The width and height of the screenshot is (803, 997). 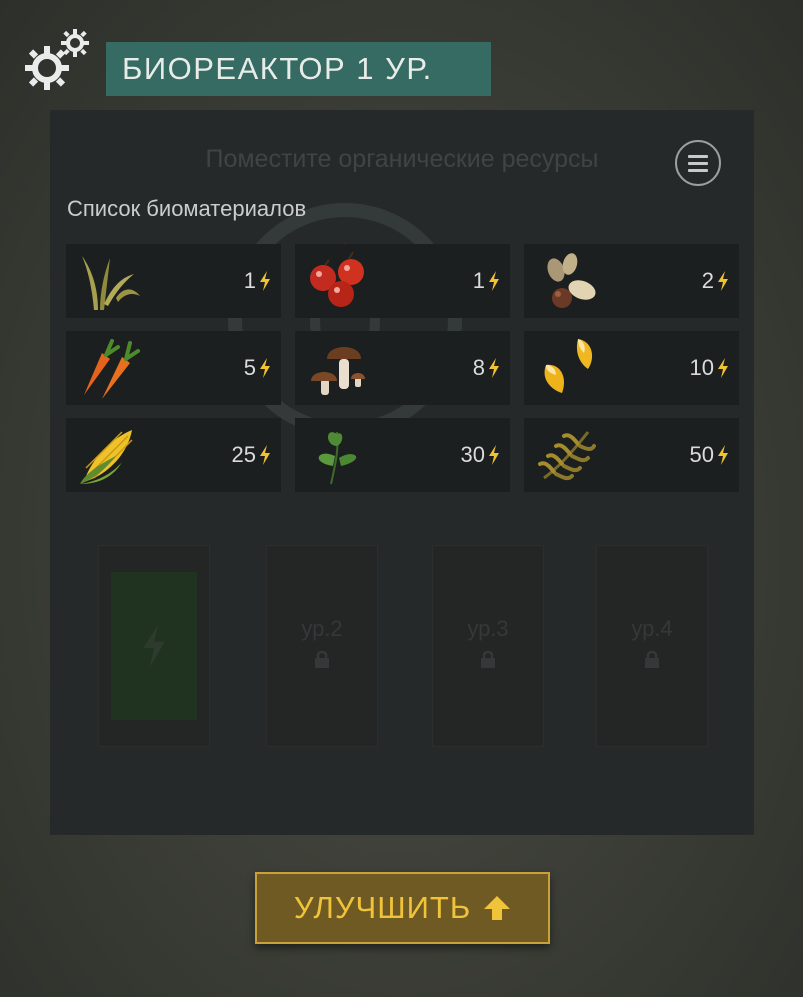 What do you see at coordinates (631, 455) in the screenshot?
I see `biomaterial-item-fern: 50` at bounding box center [631, 455].